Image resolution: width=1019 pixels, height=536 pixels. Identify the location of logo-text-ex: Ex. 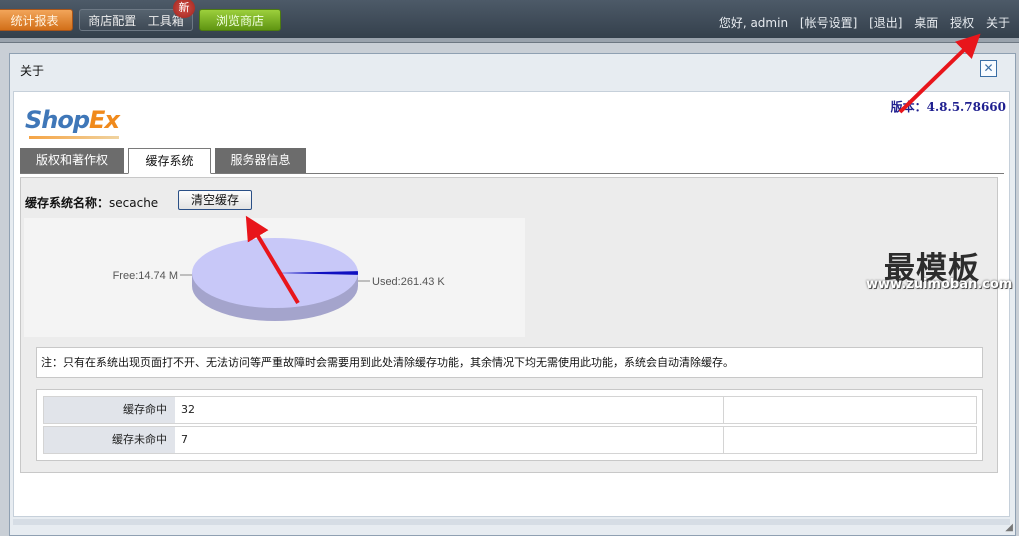
(104, 120).